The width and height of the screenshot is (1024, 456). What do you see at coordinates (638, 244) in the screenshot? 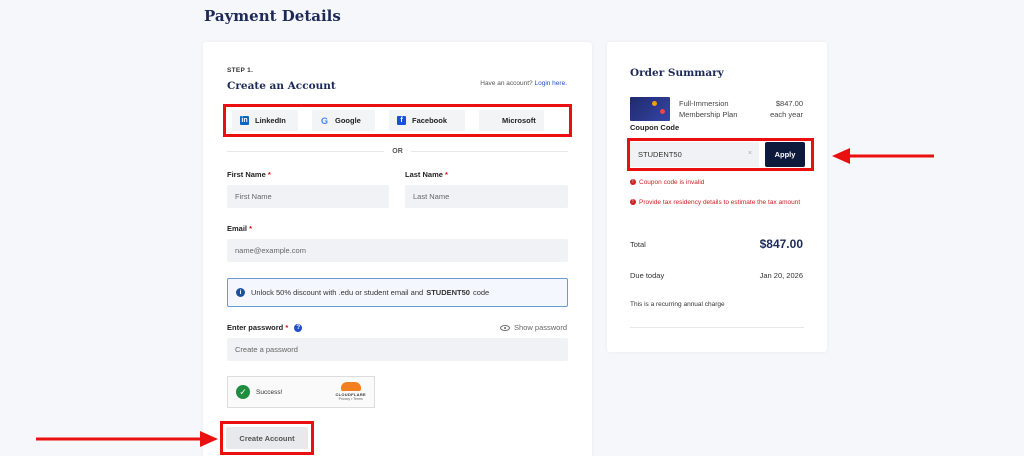
I see `total-label: Total` at bounding box center [638, 244].